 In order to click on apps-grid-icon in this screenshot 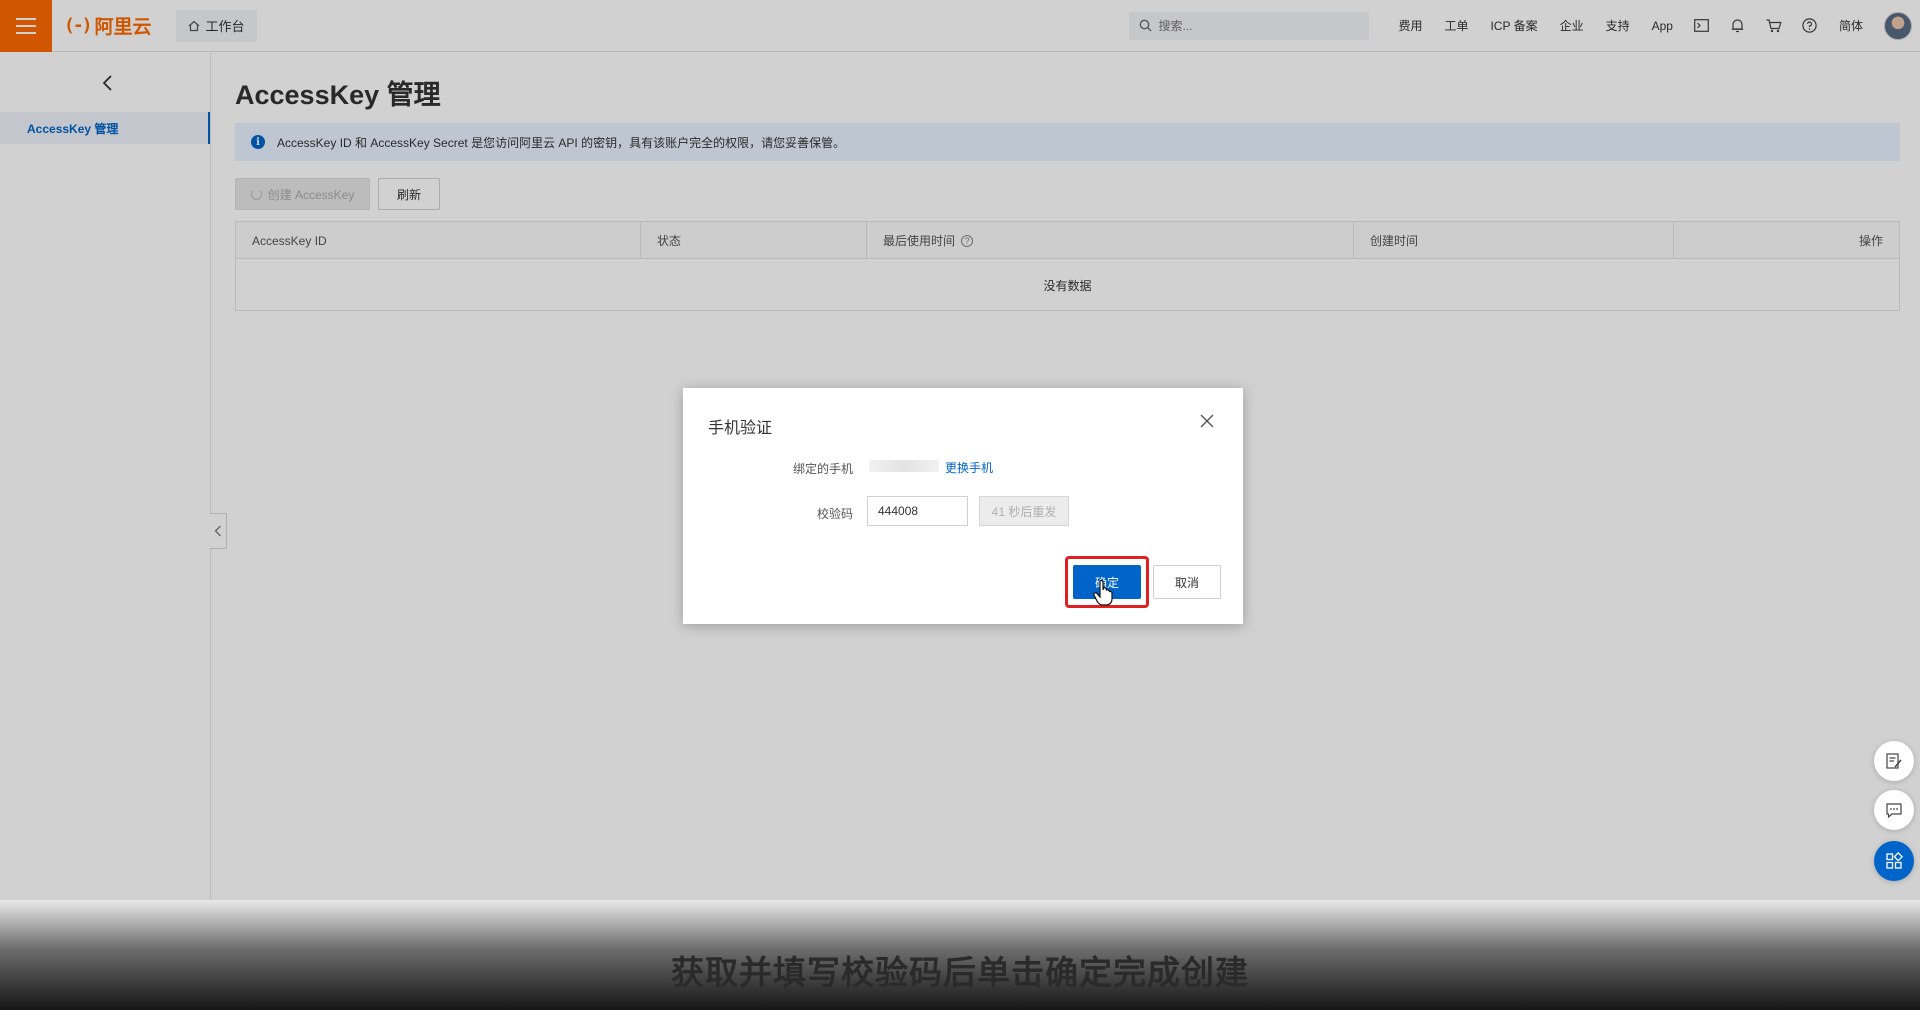, I will do `click(1894, 860)`.